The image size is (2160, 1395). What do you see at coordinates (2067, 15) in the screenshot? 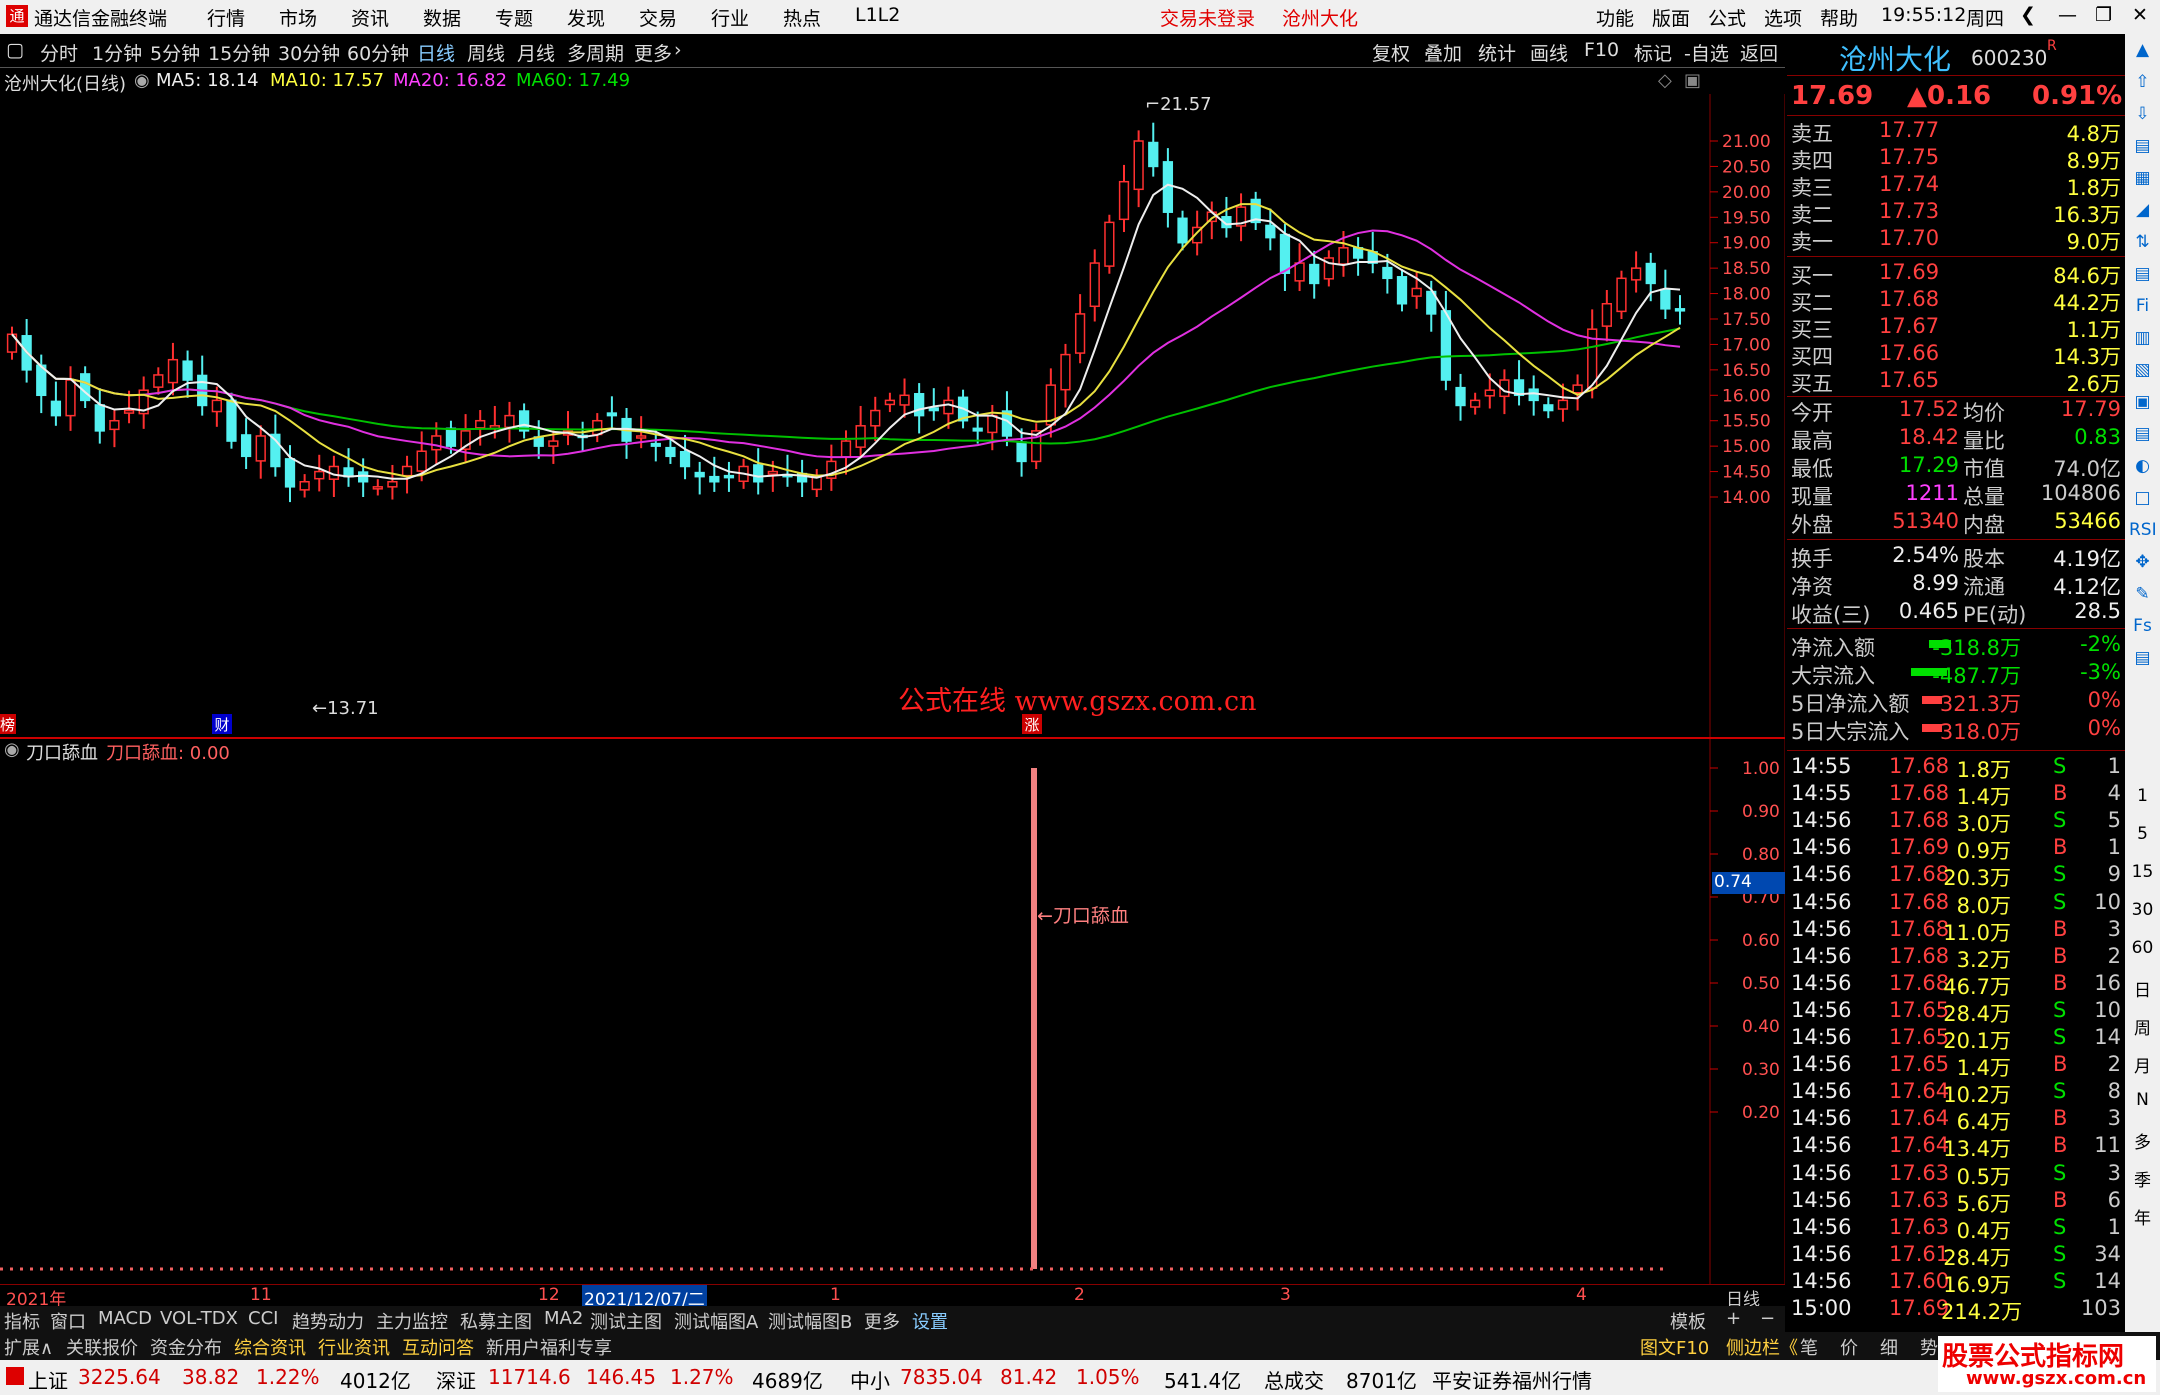
I see `minimize-icon: —` at bounding box center [2067, 15].